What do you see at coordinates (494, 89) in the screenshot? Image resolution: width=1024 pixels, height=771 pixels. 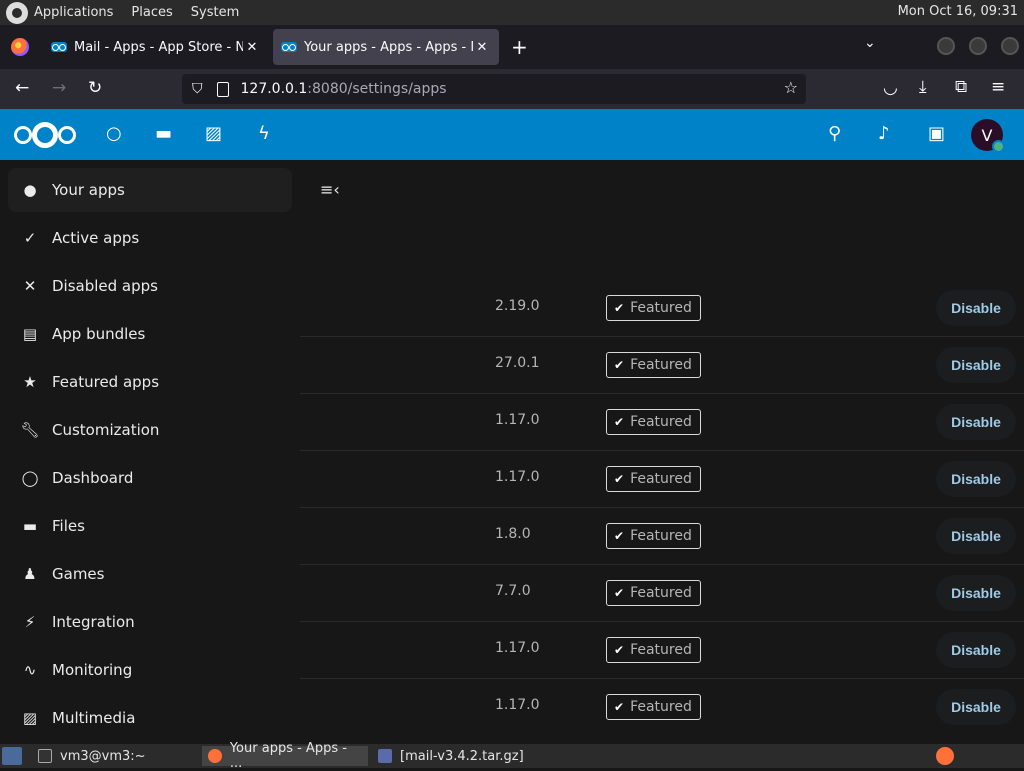 I see `url-bar: ⛉ 127.0.0.1 :8080/settings/apps ☆` at bounding box center [494, 89].